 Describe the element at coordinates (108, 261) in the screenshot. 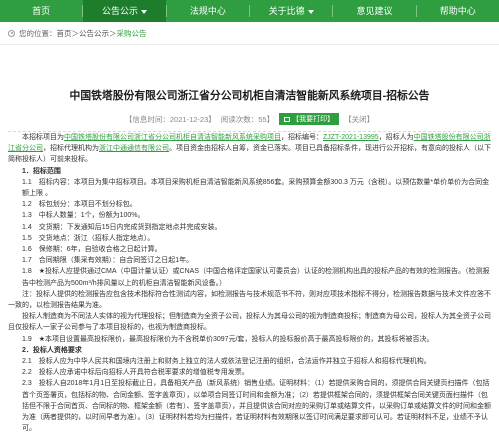

I see `clause: 1.7 合同期限（集采有效期）：自合同签订之日起1年。` at that location.